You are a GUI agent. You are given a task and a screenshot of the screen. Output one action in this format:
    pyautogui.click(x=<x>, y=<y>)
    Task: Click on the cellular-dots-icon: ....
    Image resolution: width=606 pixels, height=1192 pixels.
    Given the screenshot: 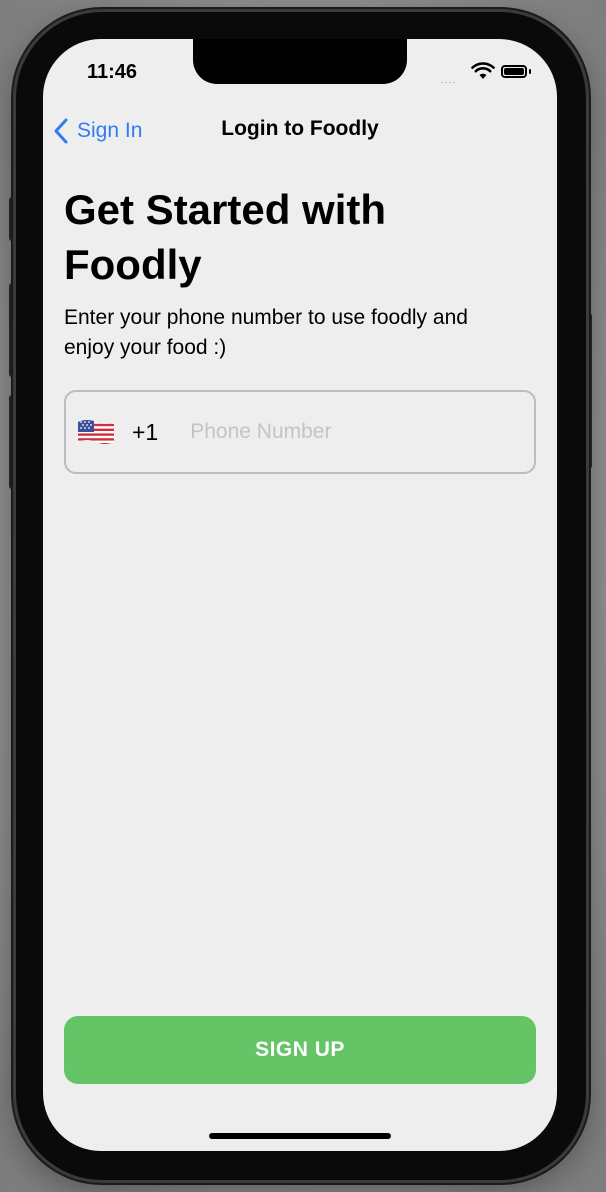 What is the action you would take?
    pyautogui.click(x=449, y=80)
    